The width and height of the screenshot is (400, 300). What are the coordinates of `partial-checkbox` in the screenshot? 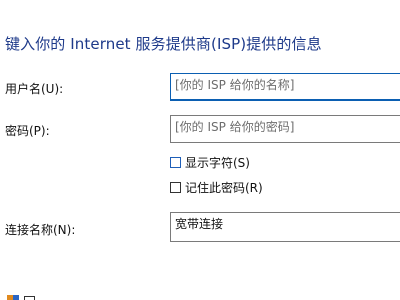 It's located at (29, 298).